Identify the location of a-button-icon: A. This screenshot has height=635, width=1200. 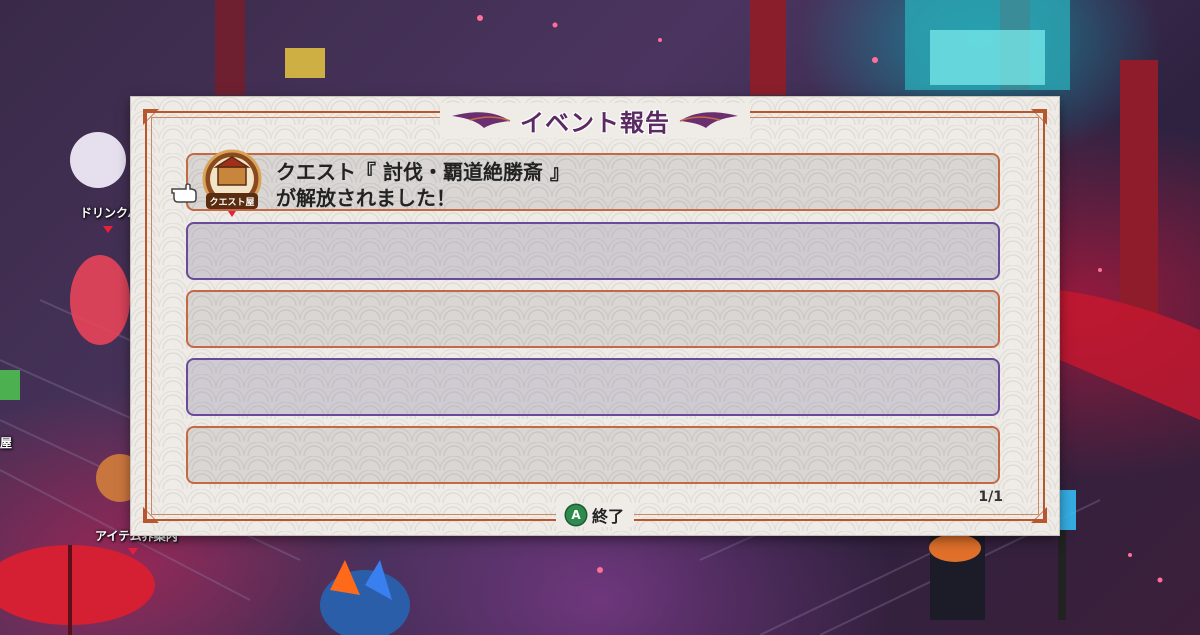
(575, 515).